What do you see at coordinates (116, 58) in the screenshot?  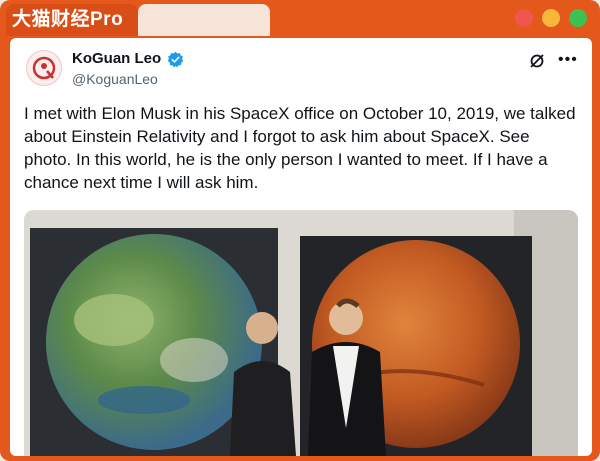 I see `author-name: KoGuan Leo` at bounding box center [116, 58].